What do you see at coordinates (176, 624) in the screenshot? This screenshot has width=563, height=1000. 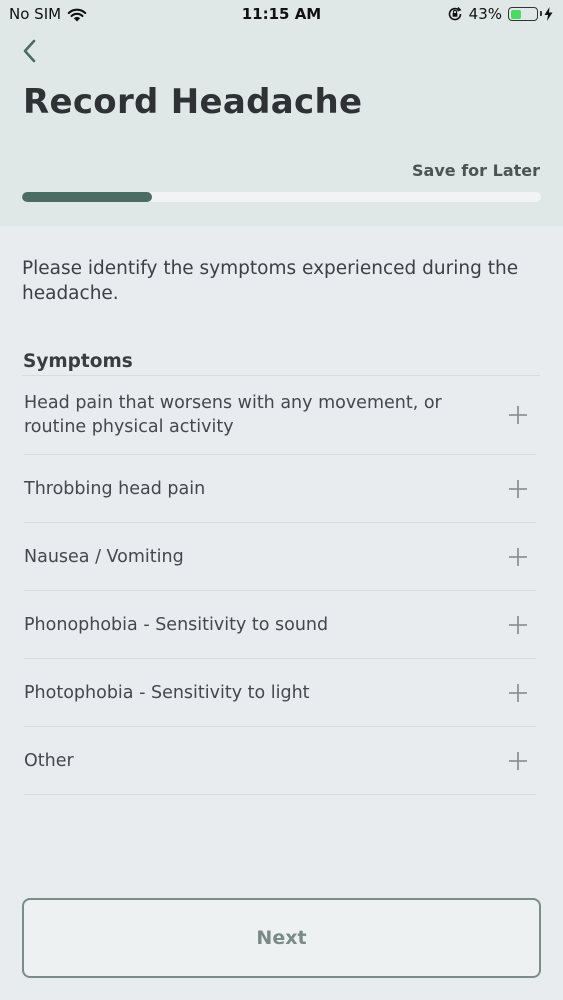 I see `symptom-label: Phonophobia - Sensitivity to sound` at bounding box center [176, 624].